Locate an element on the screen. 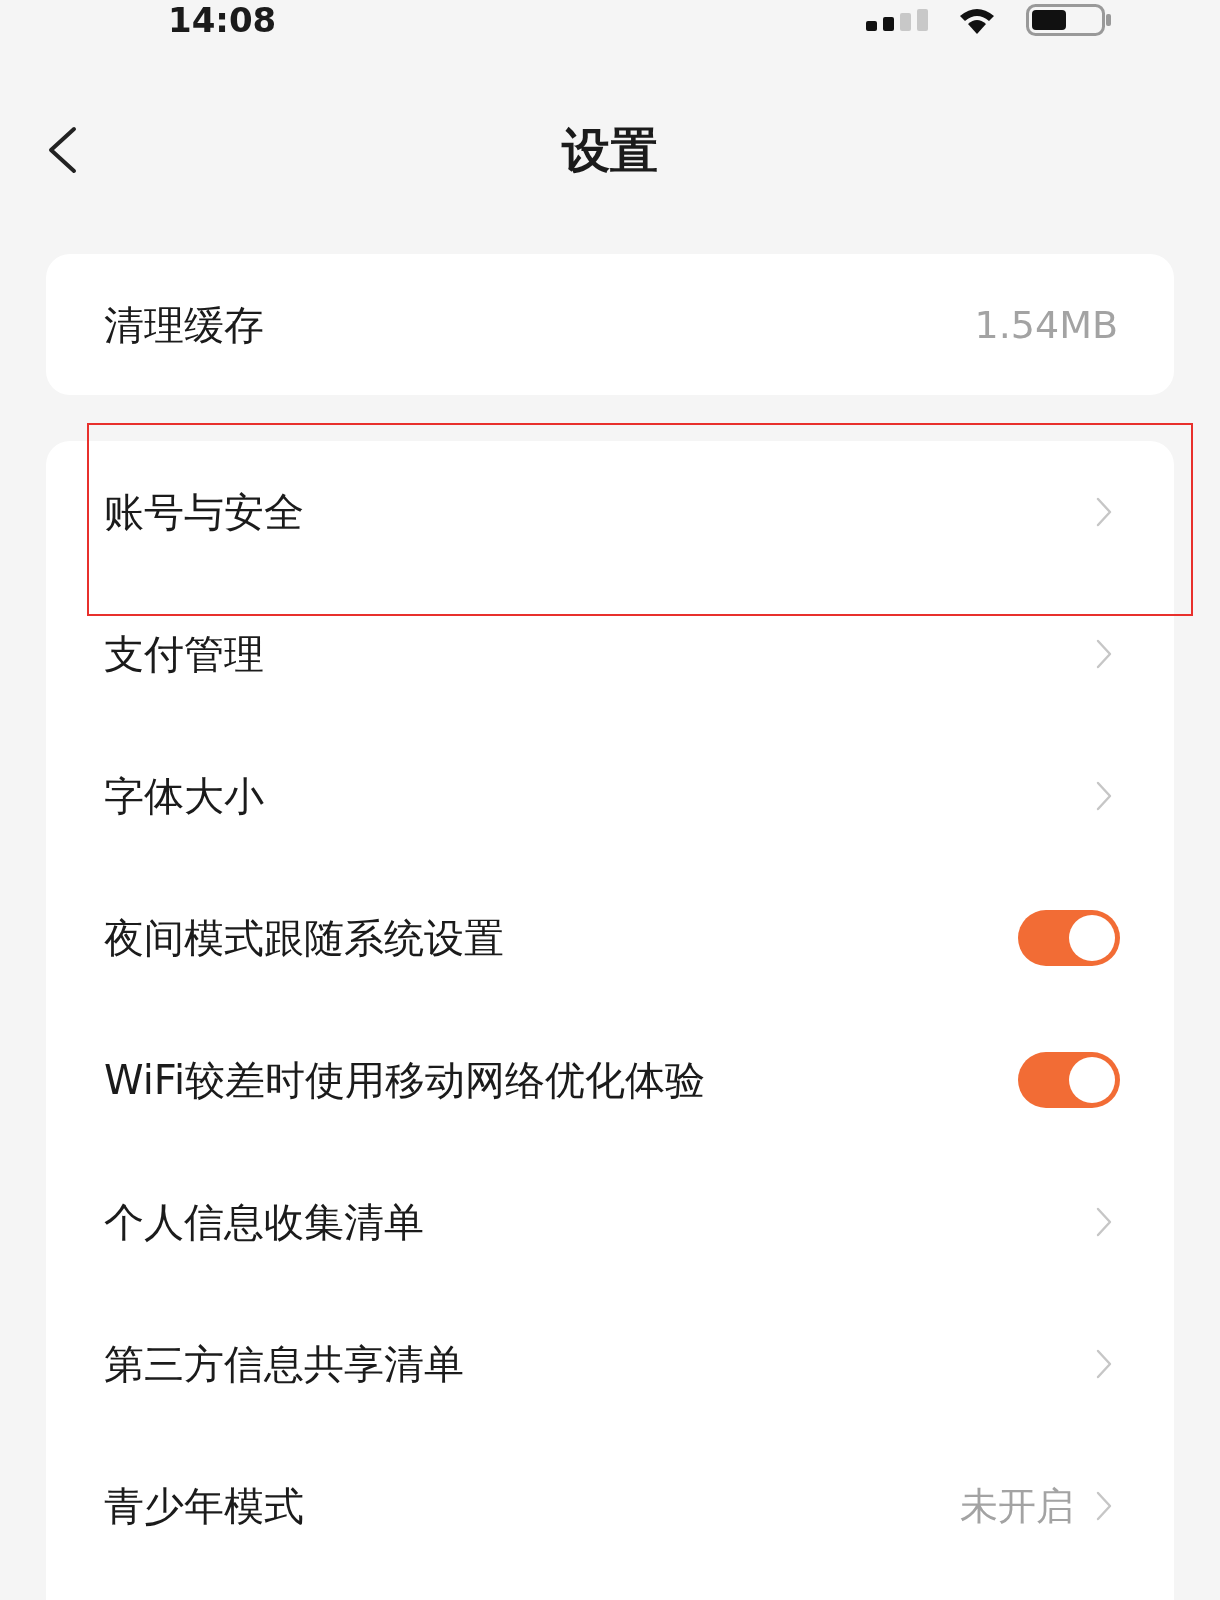 This screenshot has width=1220, height=1600. wifi-icon is located at coordinates (977, 20).